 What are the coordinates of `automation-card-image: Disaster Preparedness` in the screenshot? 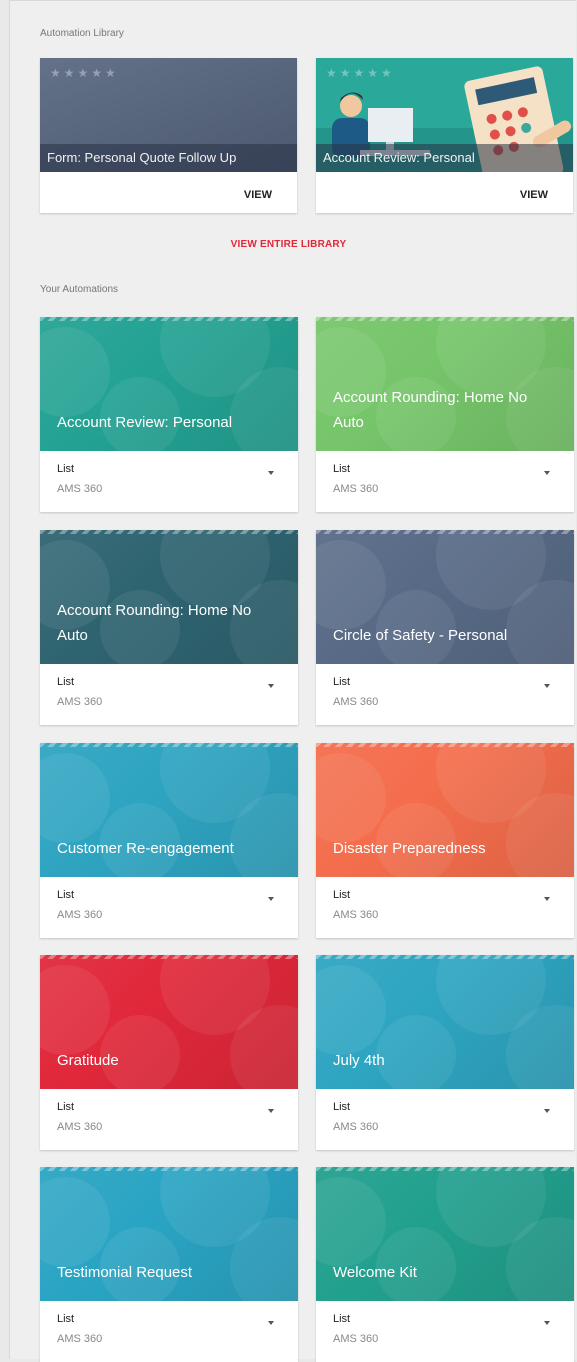 It's located at (445, 810).